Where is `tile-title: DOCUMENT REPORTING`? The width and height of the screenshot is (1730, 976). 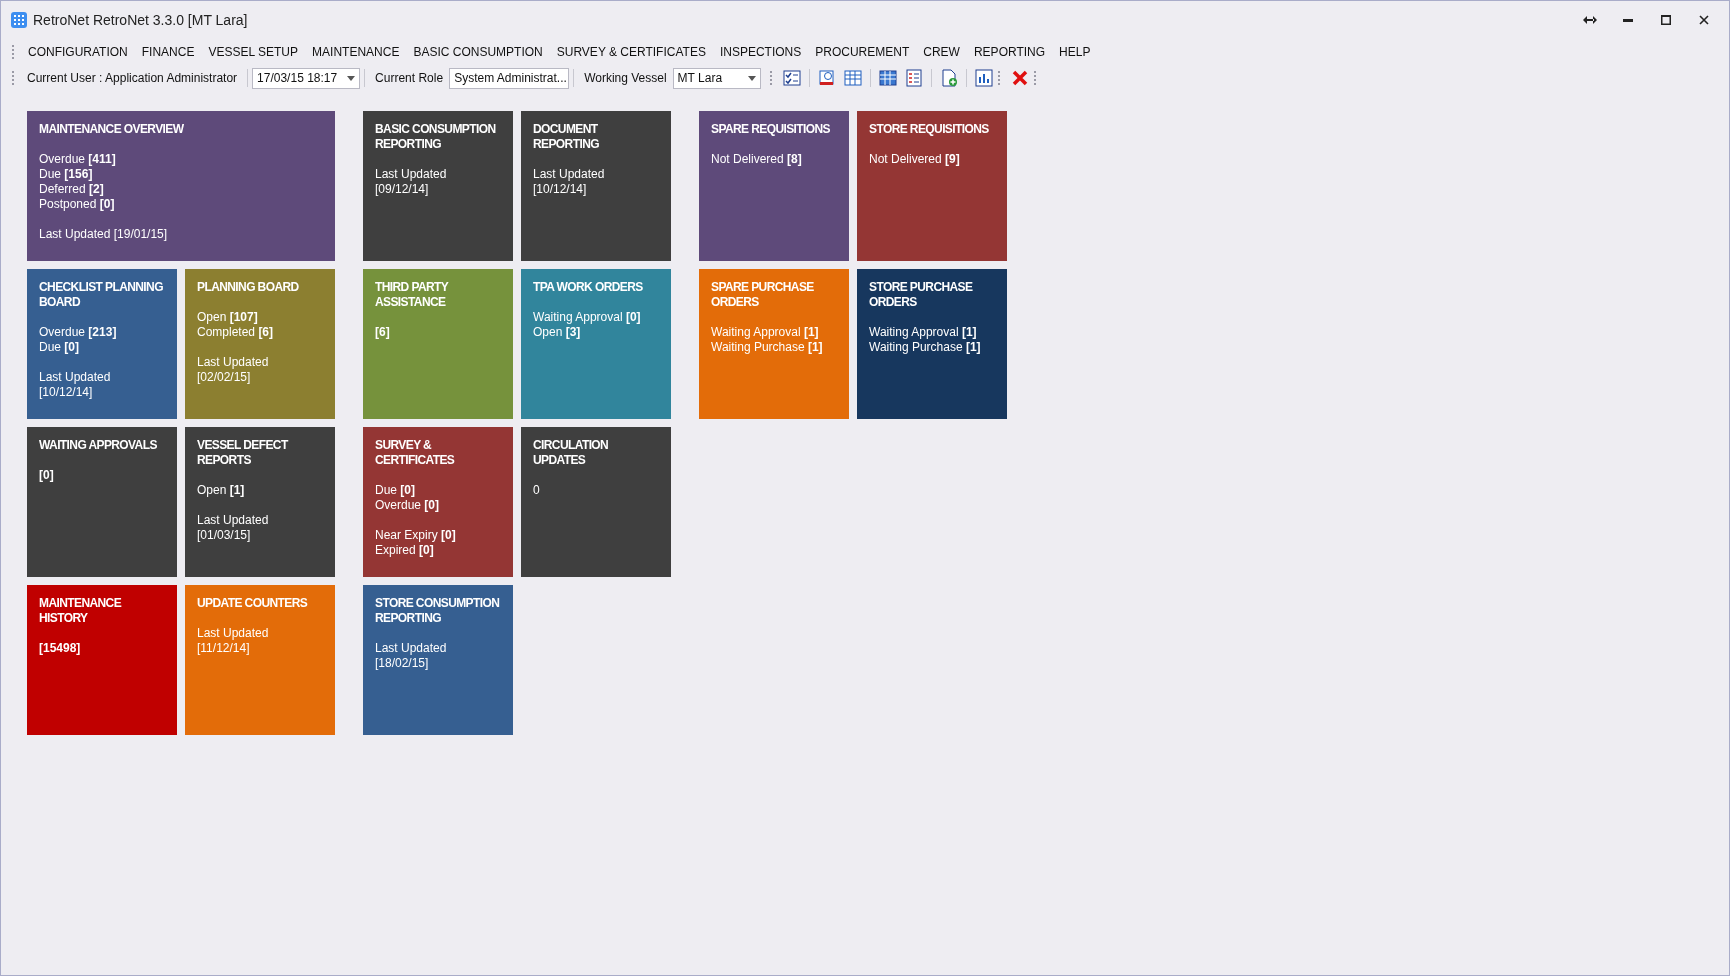
tile-title: DOCUMENT REPORTING is located at coordinates (566, 137).